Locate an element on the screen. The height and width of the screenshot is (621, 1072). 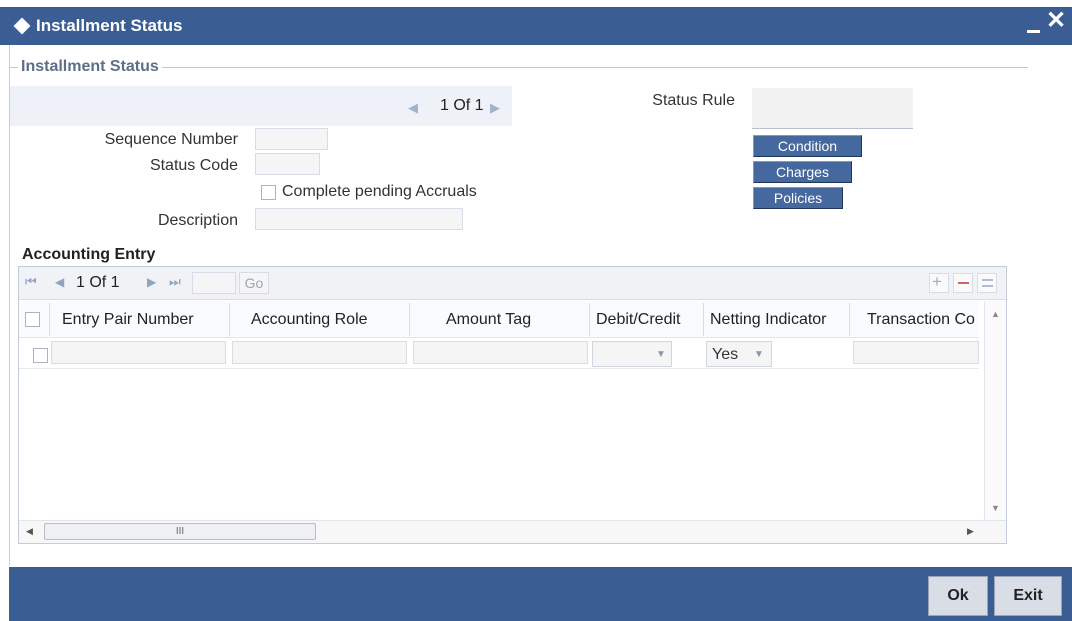
prev-record-icon: ◀ is located at coordinates (413, 108).